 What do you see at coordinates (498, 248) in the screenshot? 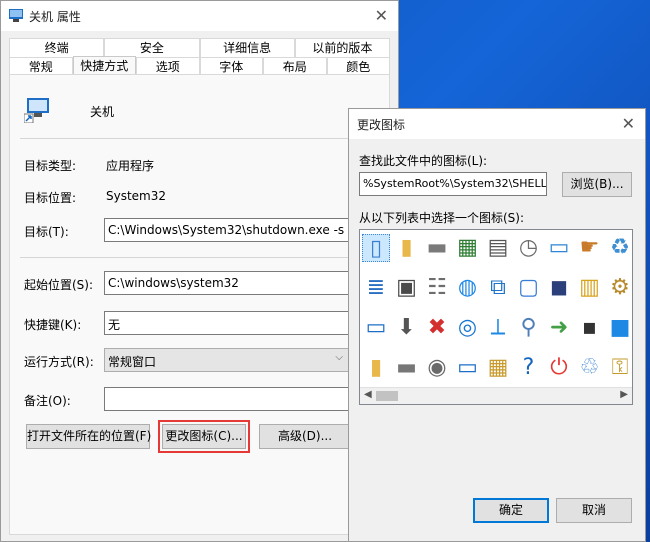
I see `printer-icon: ▤` at bounding box center [498, 248].